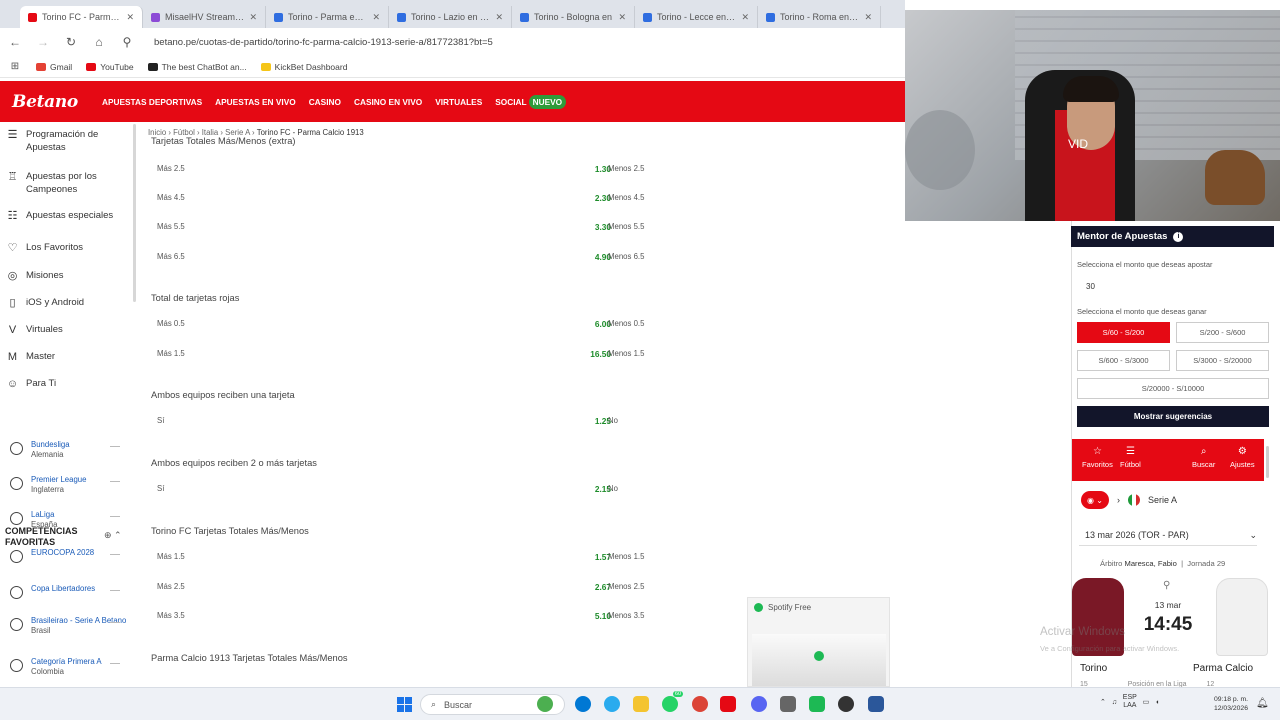 Image resolution: width=1280 pixels, height=720 pixels. I want to click on odds-button: 1.25, so click(591, 421).